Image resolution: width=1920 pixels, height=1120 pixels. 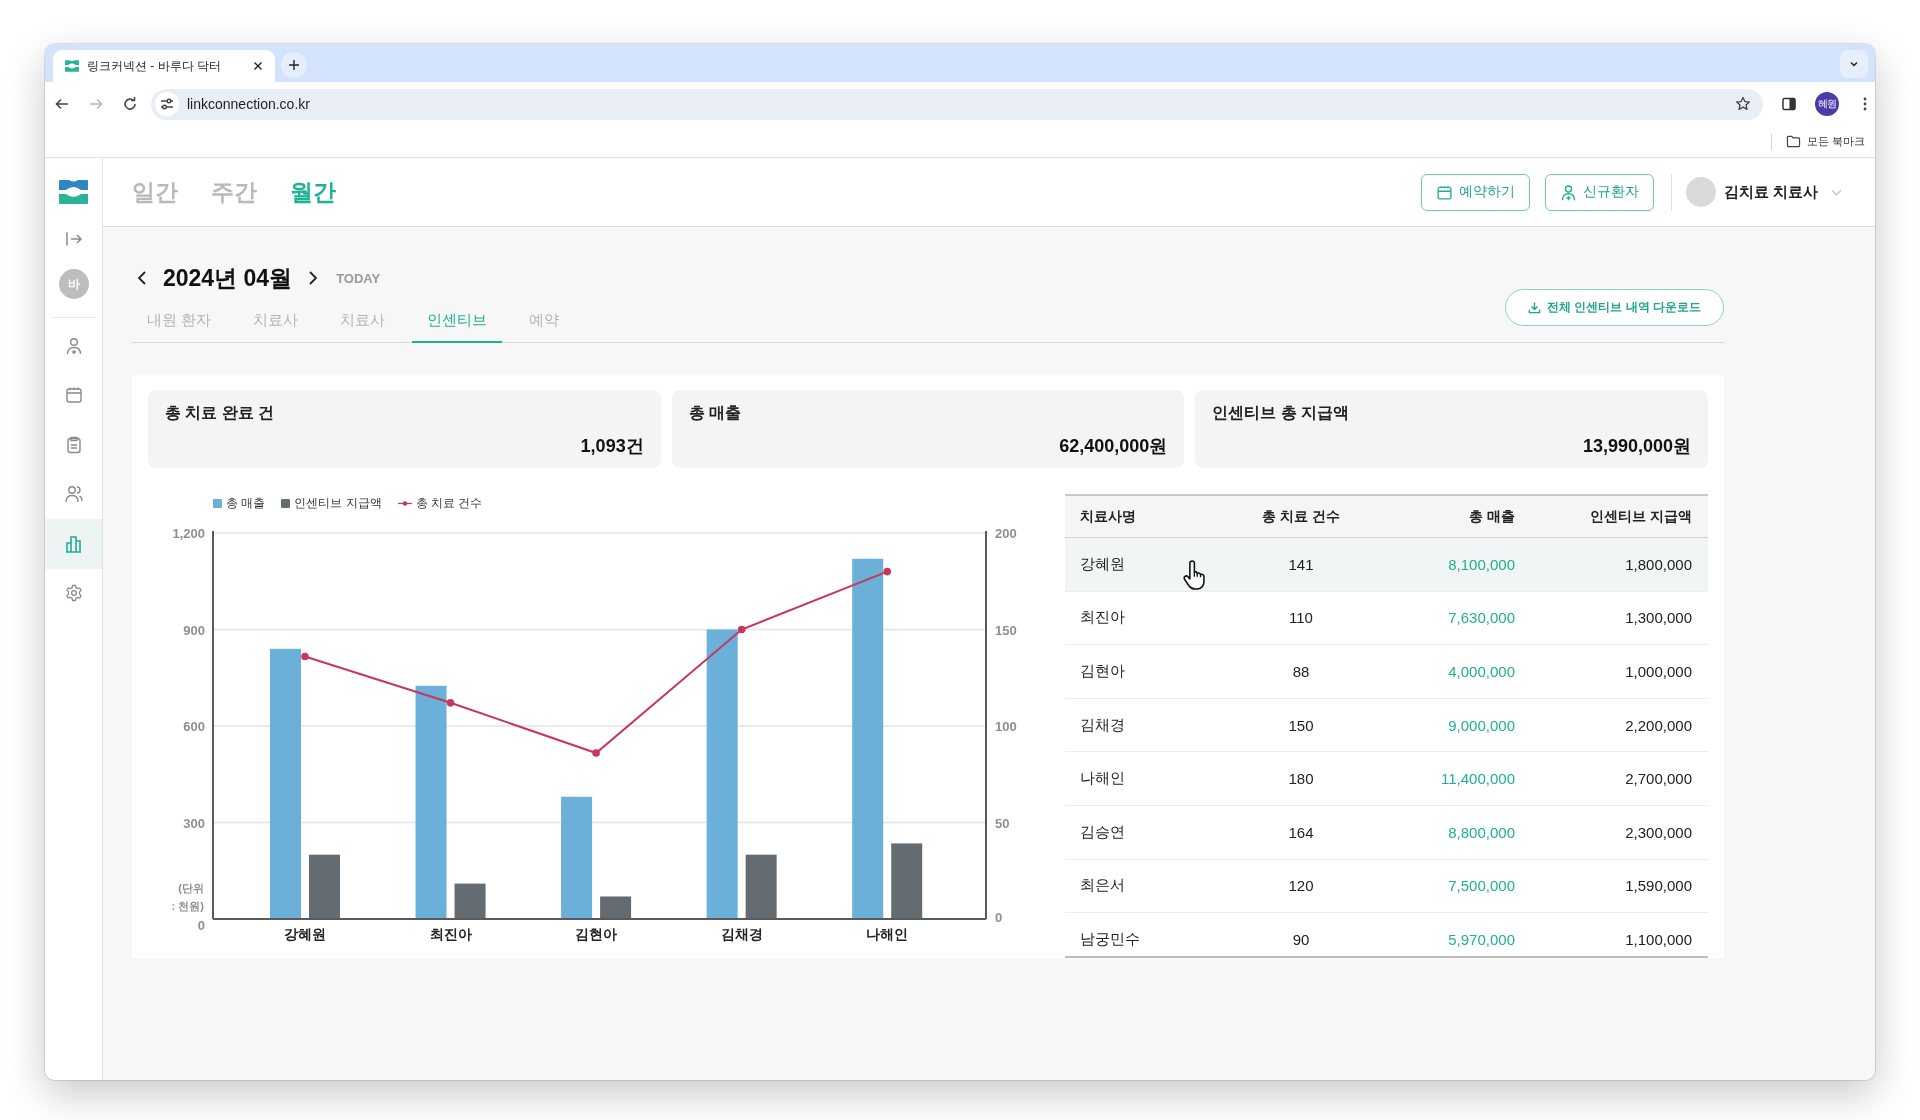 I want to click on table-cell-text: 김채경, so click(x=1102, y=725).